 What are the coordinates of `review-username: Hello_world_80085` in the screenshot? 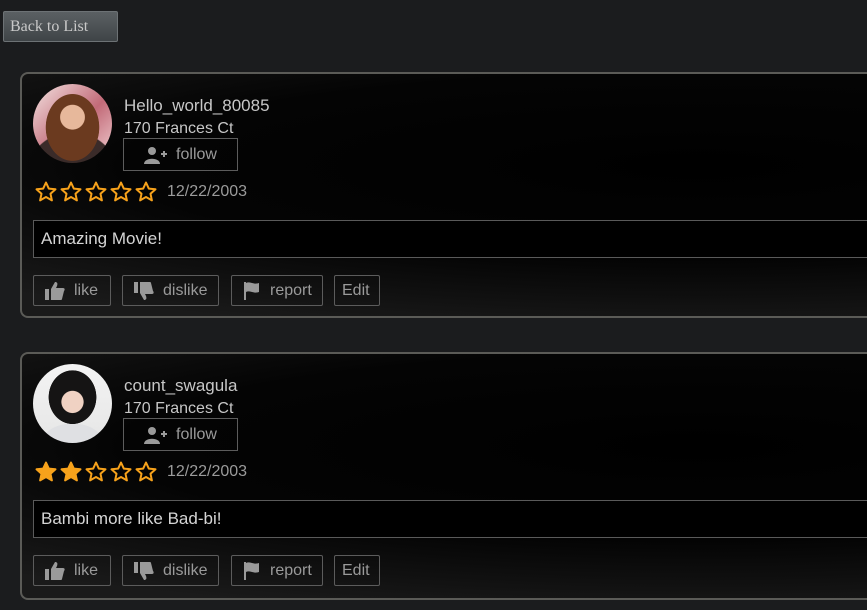 It's located at (197, 106).